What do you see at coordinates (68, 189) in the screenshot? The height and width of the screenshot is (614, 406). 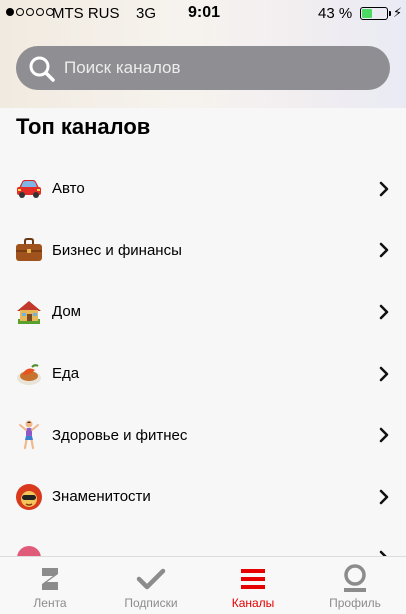 I see `category-label: Авто` at bounding box center [68, 189].